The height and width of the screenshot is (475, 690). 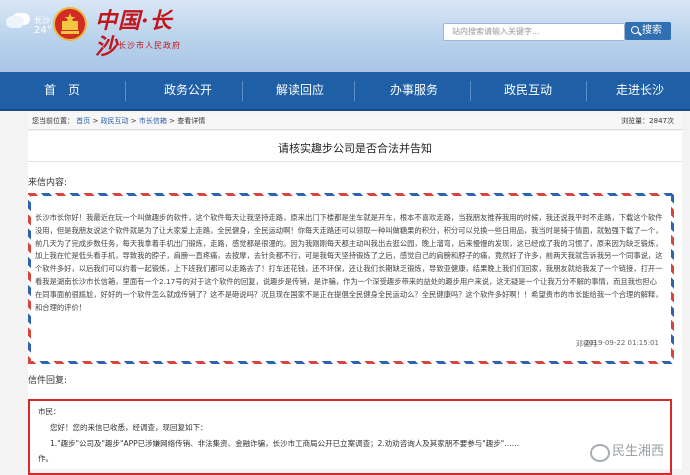 What do you see at coordinates (70, 24) in the screenshot?
I see `national-emblem-icon` at bounding box center [70, 24].